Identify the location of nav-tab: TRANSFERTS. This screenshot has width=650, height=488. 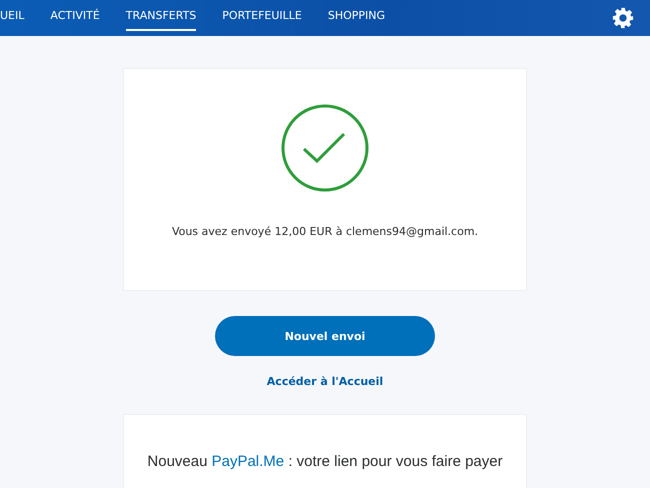
(161, 15).